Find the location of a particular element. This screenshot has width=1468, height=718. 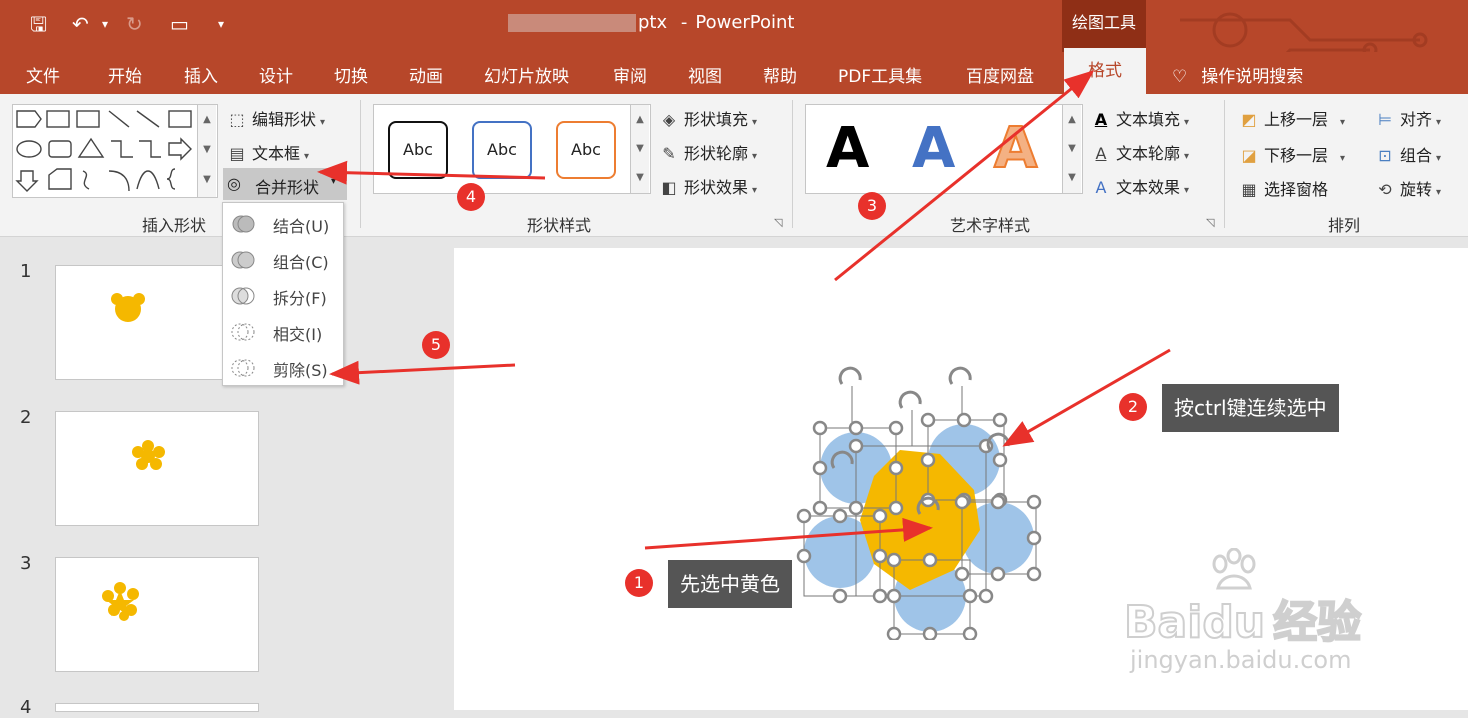

callout-step-1: 先选中黄色 is located at coordinates (730, 584).